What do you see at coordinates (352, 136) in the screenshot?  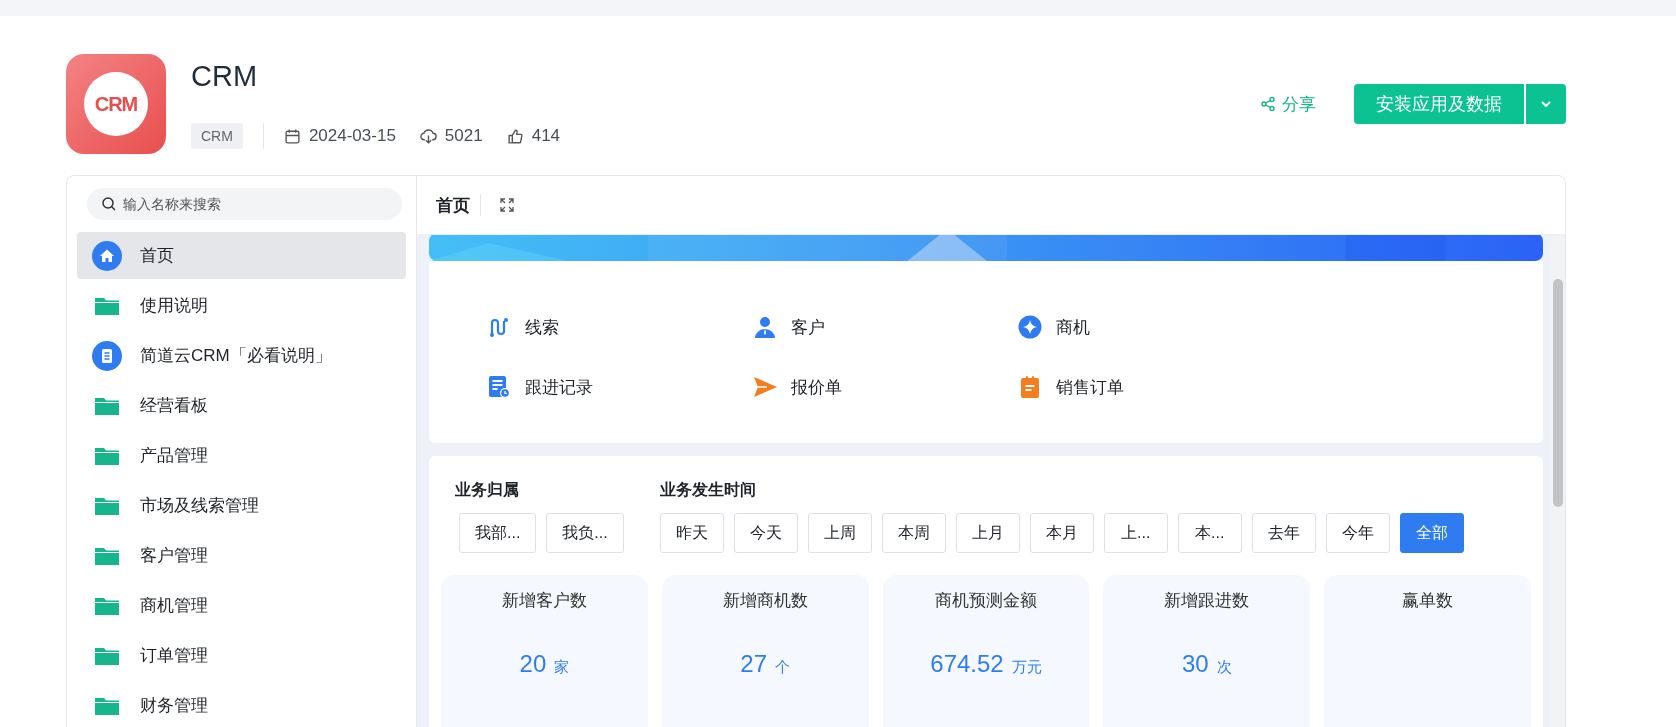 I see `publish-date: 2024-03-15` at bounding box center [352, 136].